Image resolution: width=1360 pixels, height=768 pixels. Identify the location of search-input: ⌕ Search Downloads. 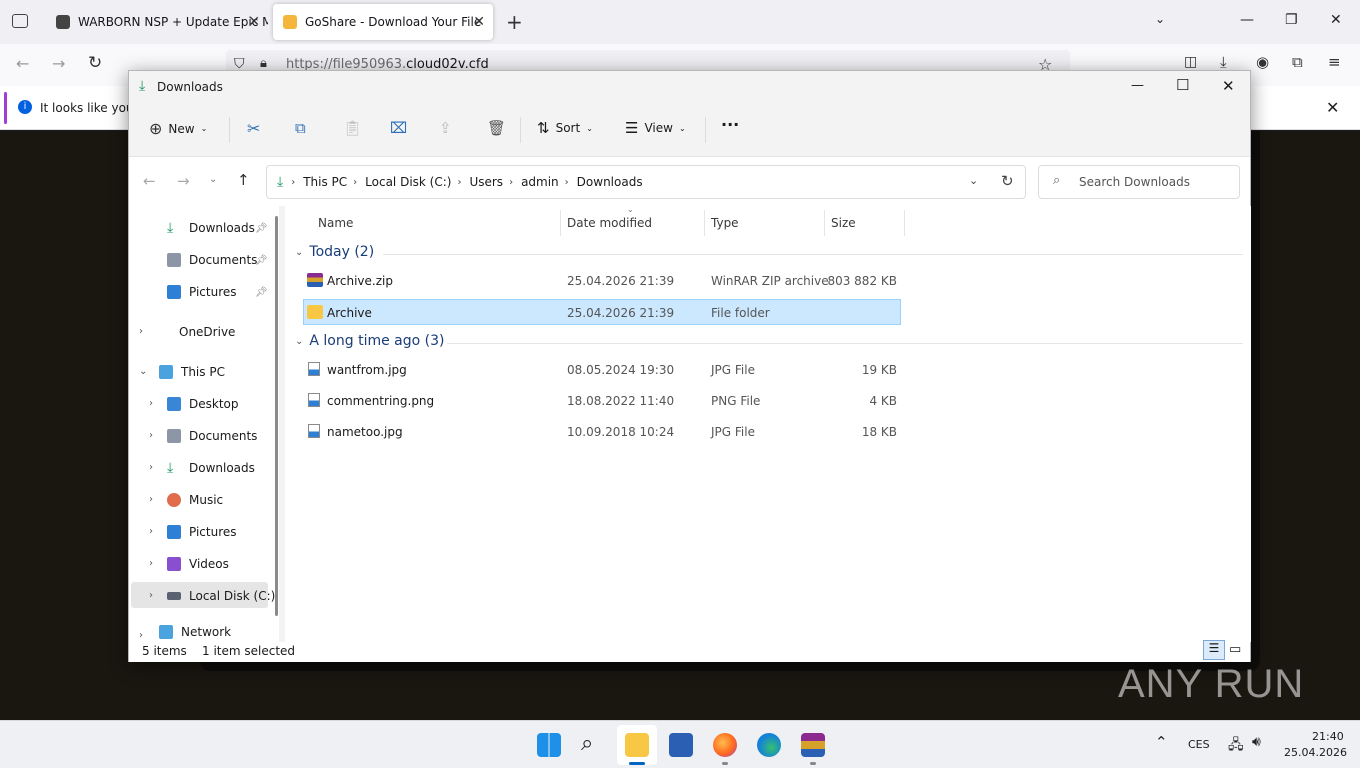
(1139, 182).